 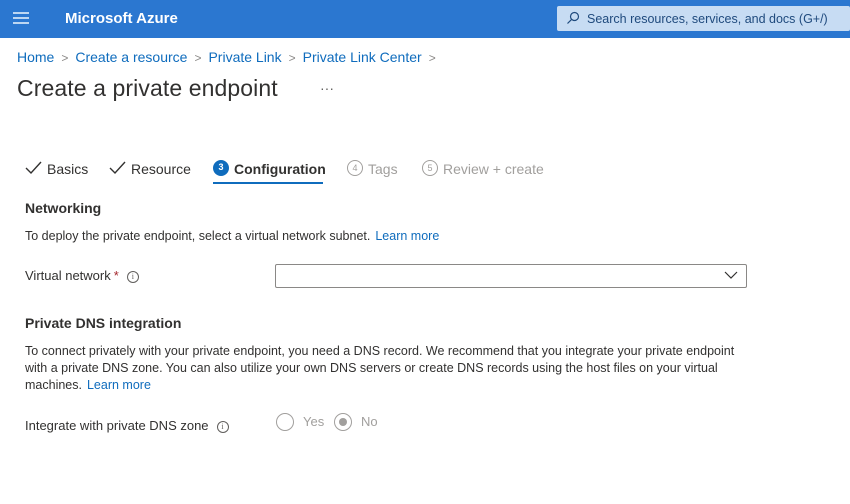 What do you see at coordinates (407, 236) in the screenshot?
I see `networking-learn-more-link: Learn more` at bounding box center [407, 236].